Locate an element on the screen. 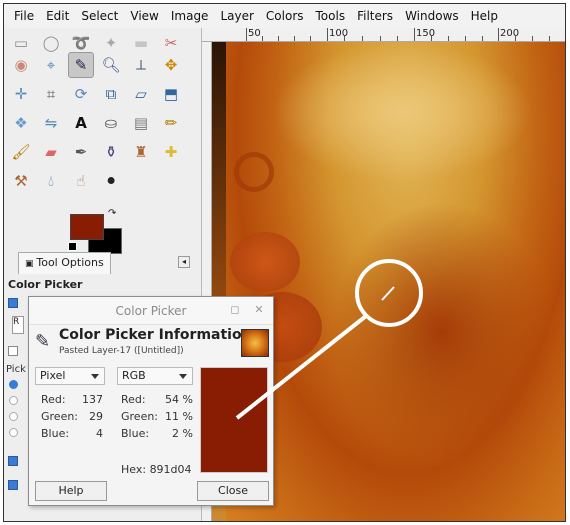 This screenshot has width=570, height=525. perspective-clone-icon: ⚒ is located at coordinates (21, 181).